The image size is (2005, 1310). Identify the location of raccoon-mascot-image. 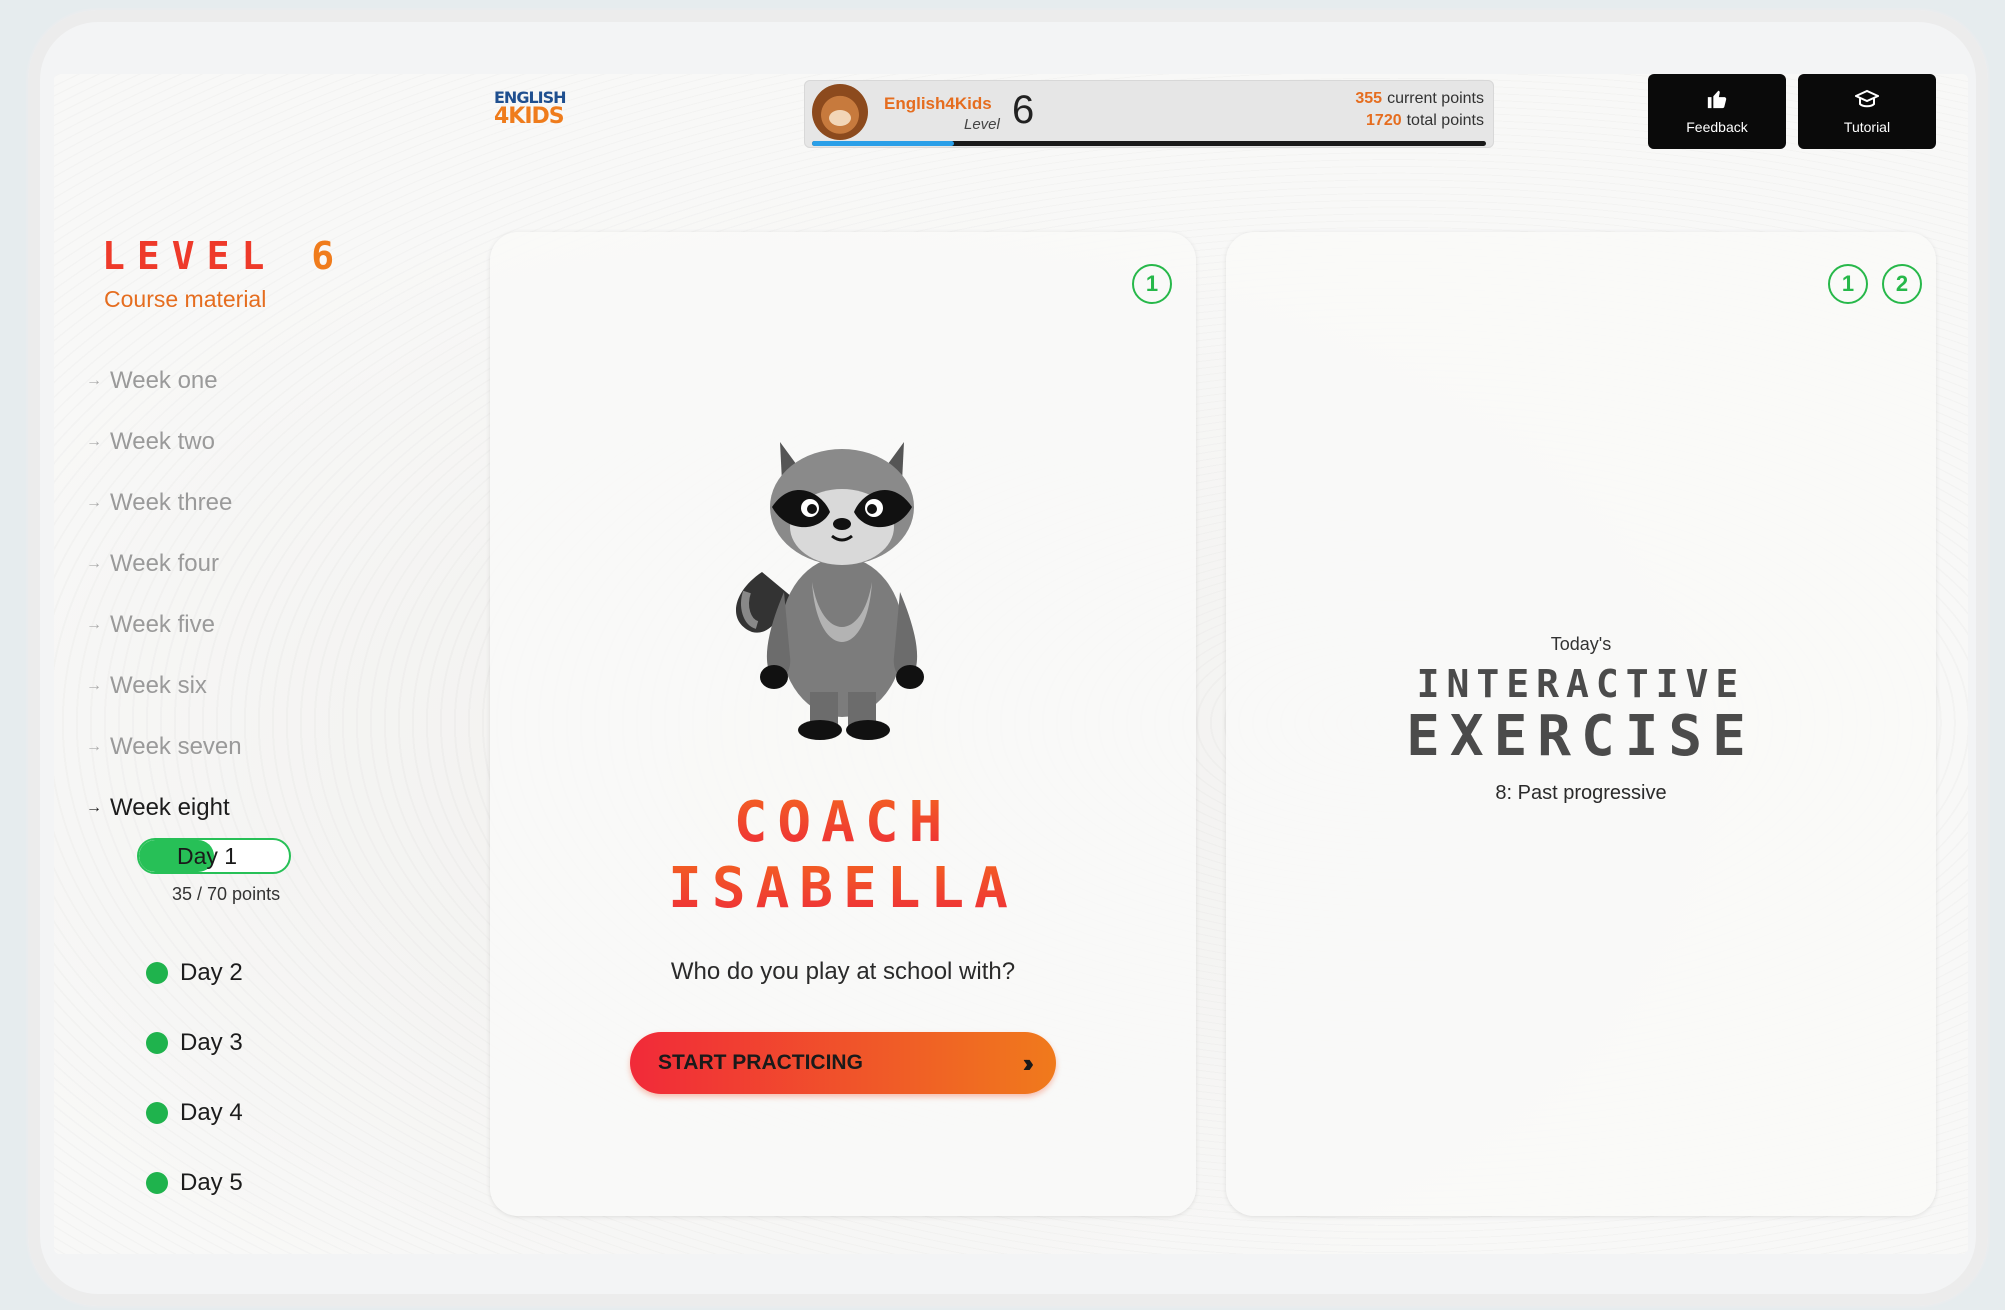
(842, 584).